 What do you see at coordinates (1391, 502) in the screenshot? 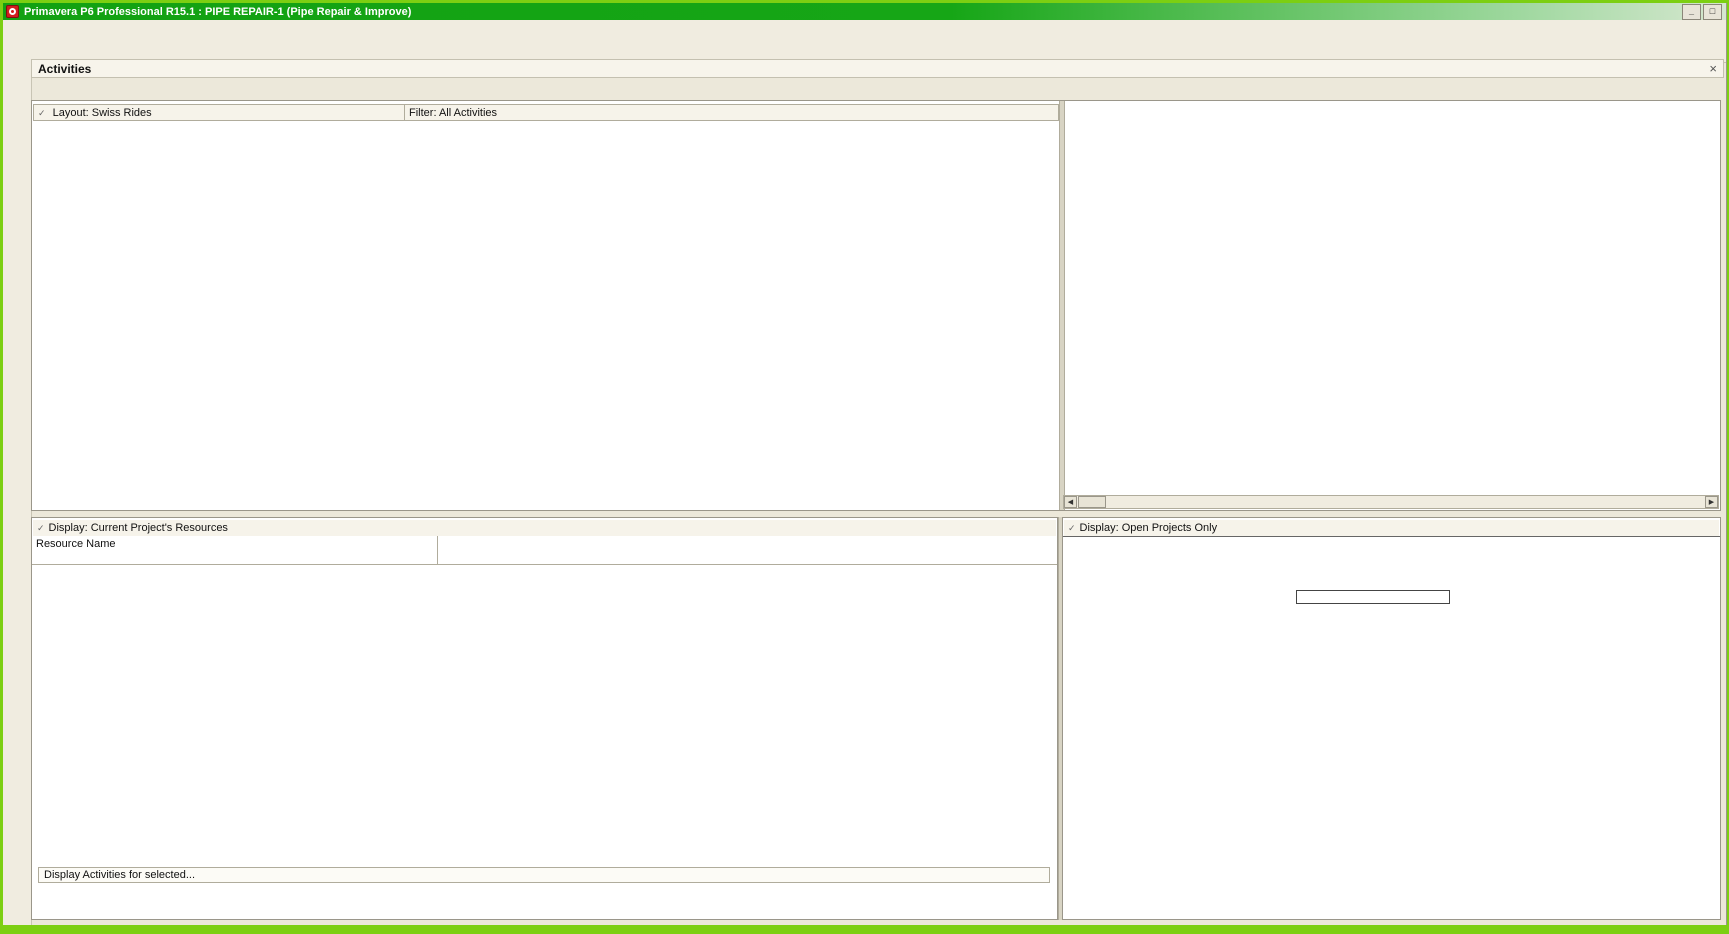
I see `gantt-hscrollbar: ◀ ▶` at bounding box center [1391, 502].